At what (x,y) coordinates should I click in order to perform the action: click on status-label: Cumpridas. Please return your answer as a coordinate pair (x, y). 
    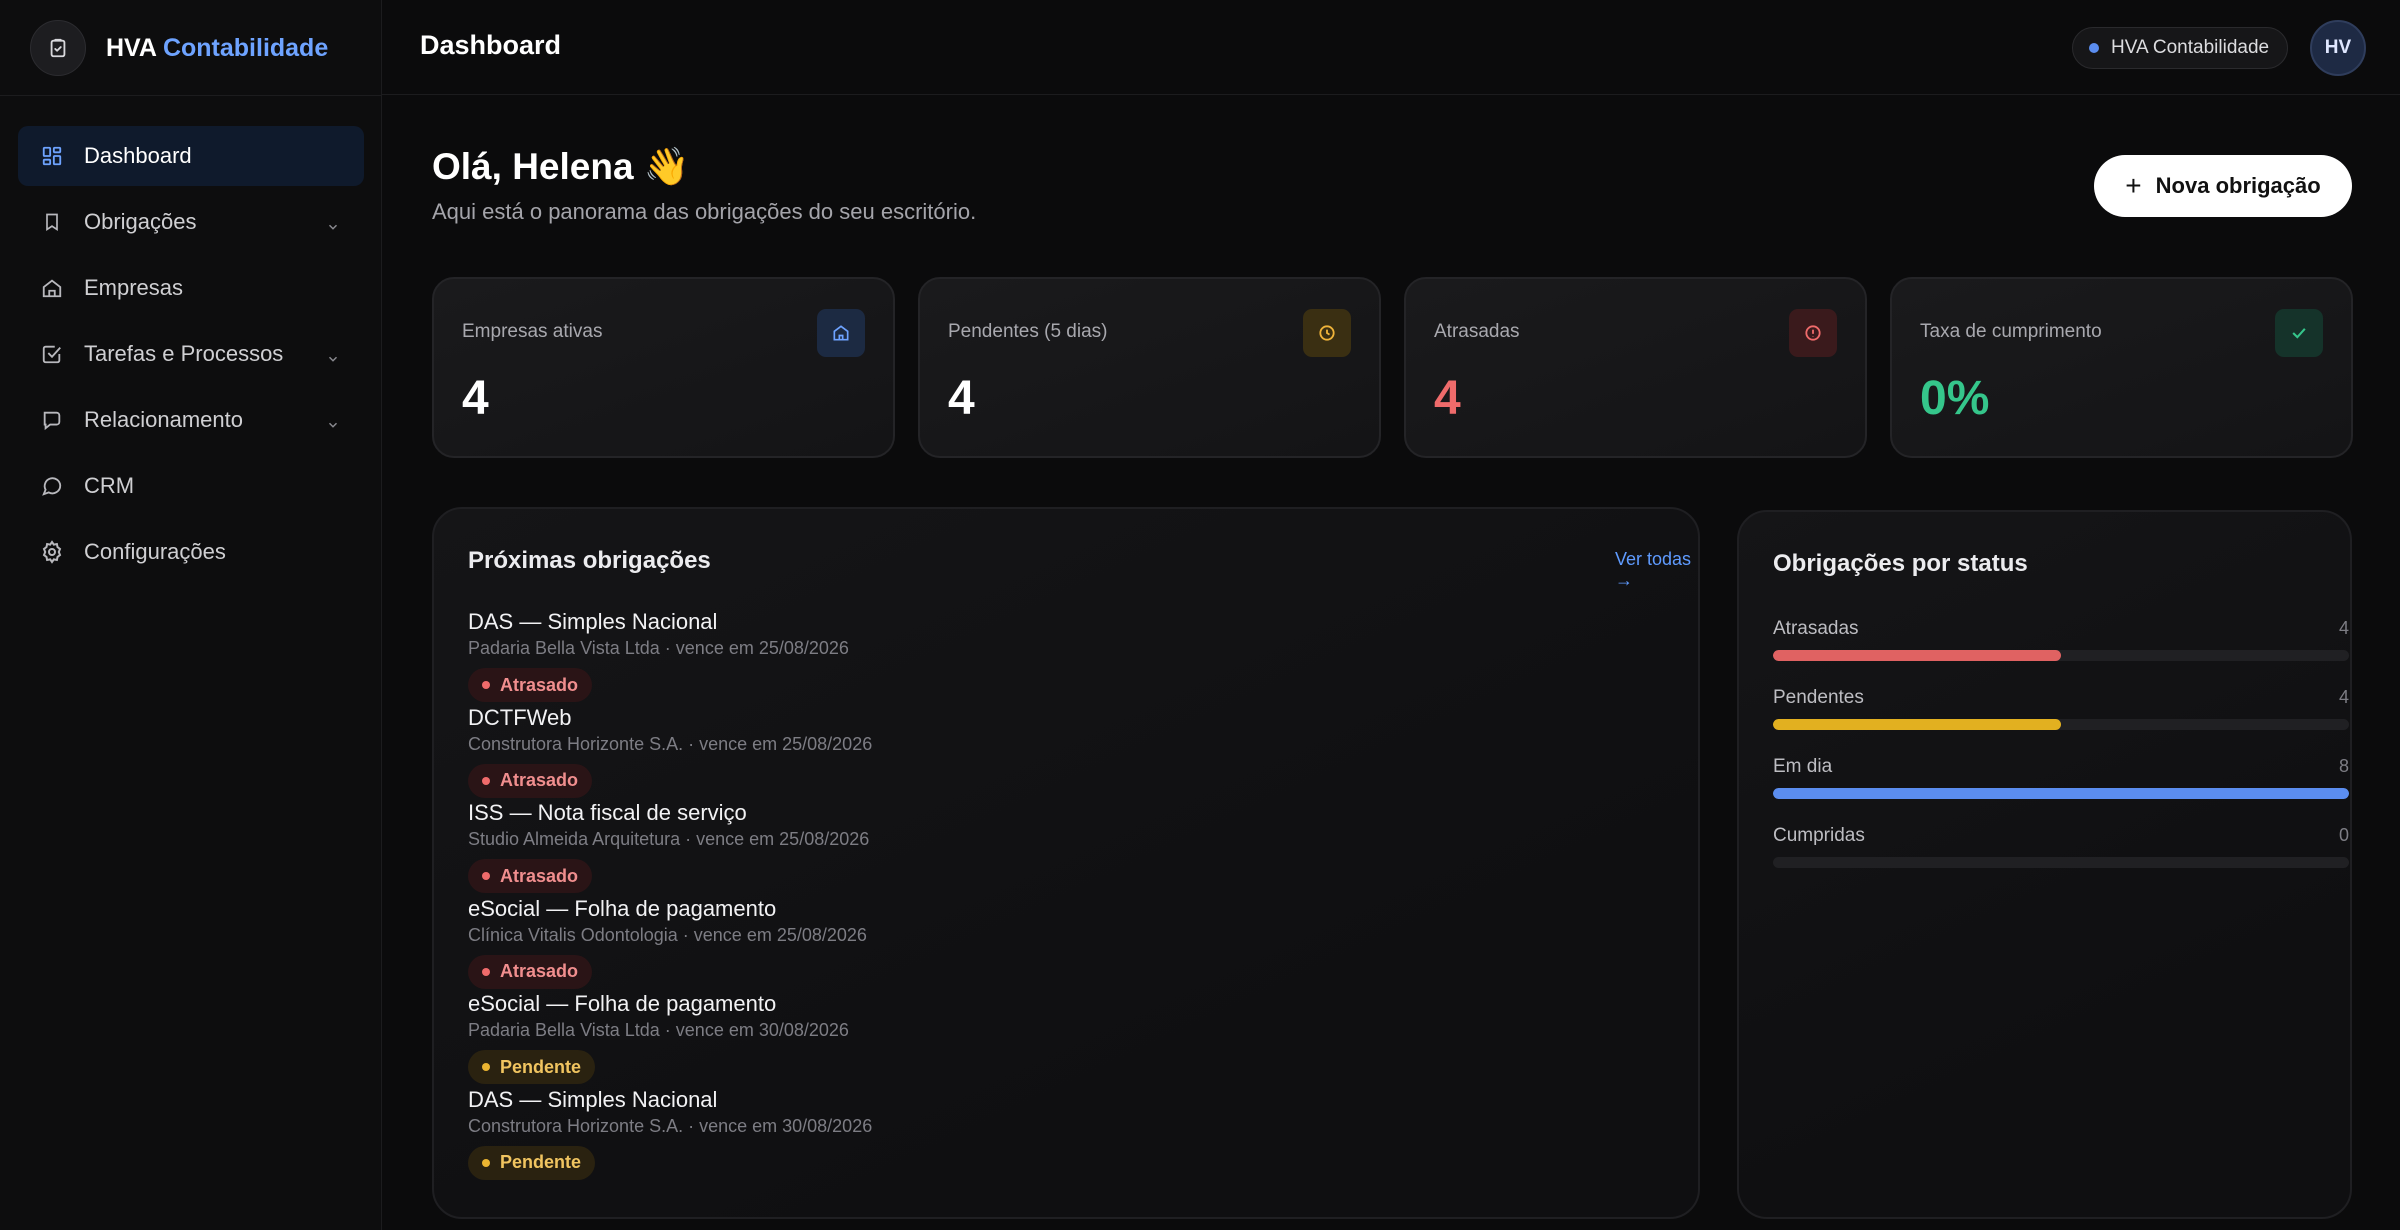
    Looking at the image, I should click on (1819, 835).